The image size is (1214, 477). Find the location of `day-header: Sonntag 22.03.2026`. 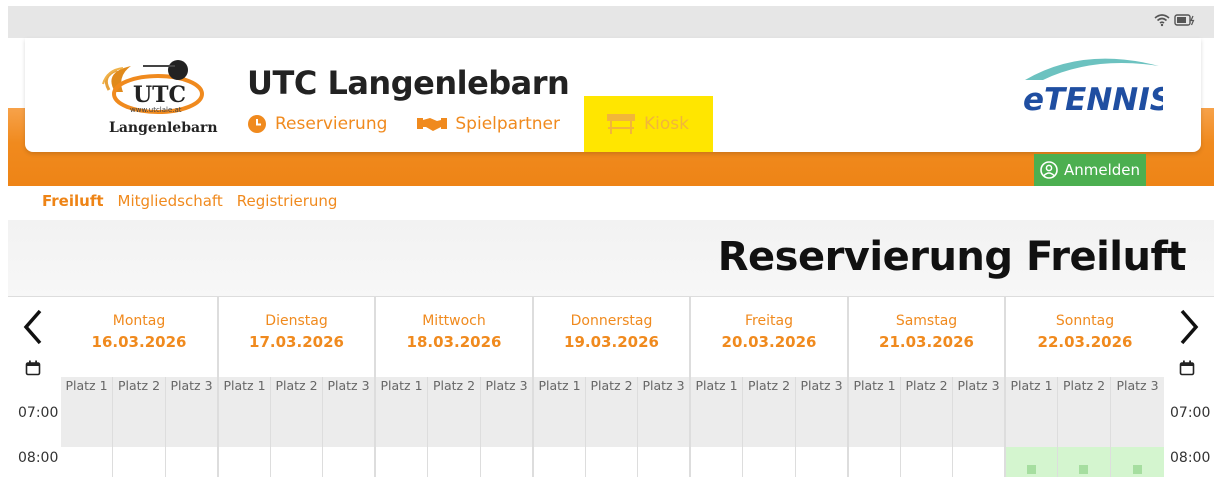

day-header: Sonntag 22.03.2026 is located at coordinates (1085, 332).